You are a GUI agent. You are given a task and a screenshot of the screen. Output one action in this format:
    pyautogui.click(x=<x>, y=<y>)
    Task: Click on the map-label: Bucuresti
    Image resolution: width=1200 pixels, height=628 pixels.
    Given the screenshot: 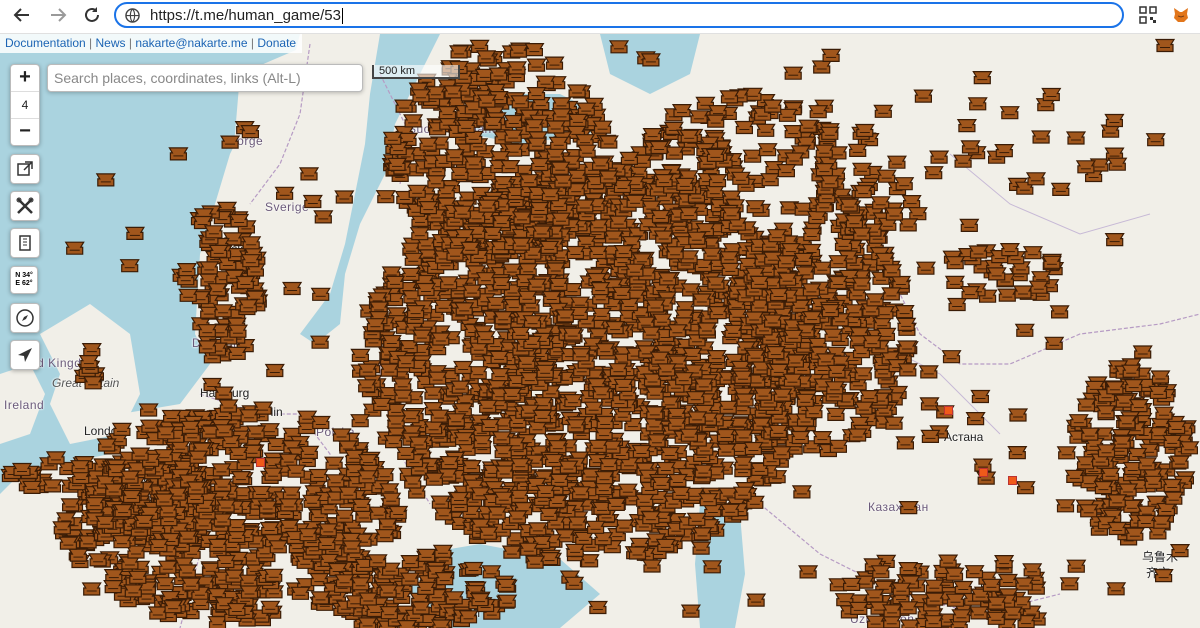 What is the action you would take?
    pyautogui.click(x=417, y=579)
    